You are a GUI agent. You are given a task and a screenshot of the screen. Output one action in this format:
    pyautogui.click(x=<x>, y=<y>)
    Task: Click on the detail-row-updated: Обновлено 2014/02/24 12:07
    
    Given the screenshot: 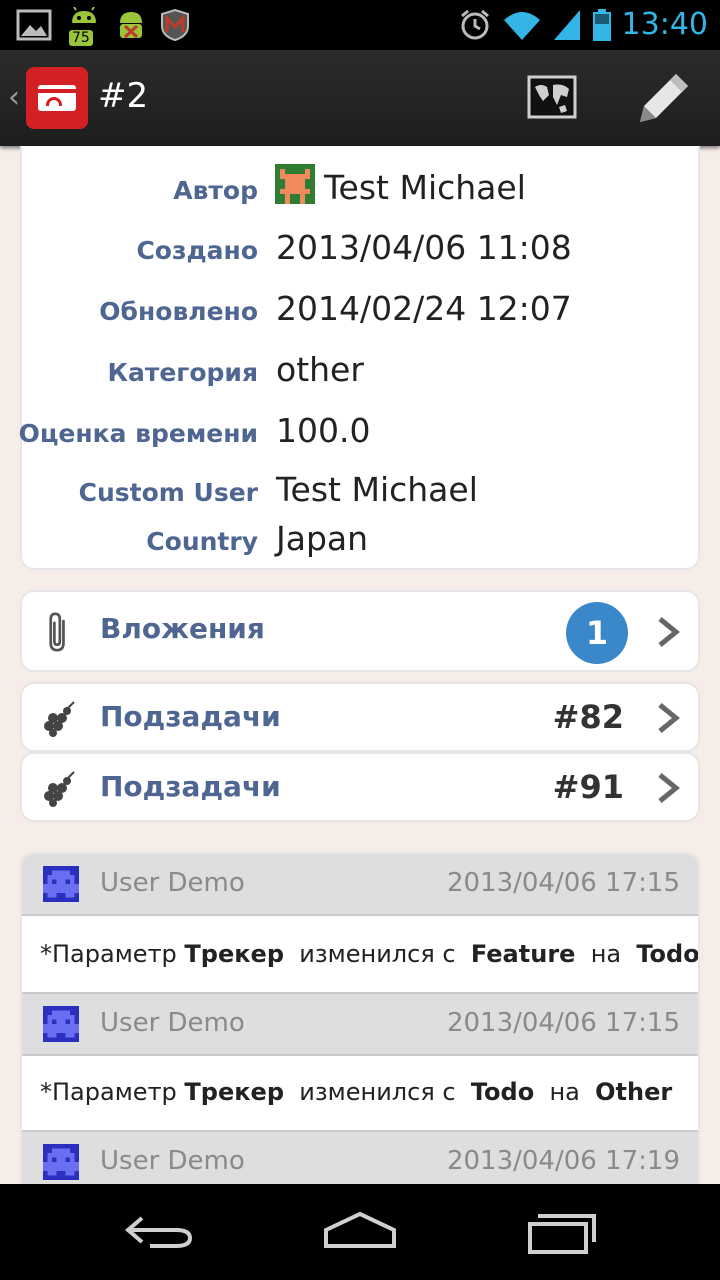 What is the action you would take?
    pyautogui.click(x=362, y=310)
    